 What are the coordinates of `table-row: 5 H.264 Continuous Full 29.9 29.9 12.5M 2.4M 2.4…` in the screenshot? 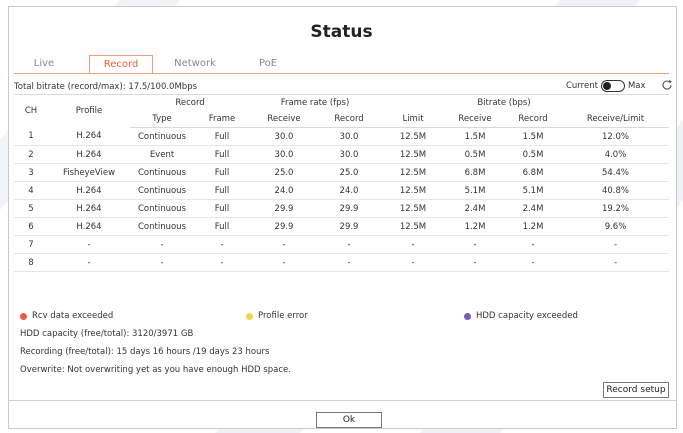 It's located at (341, 208).